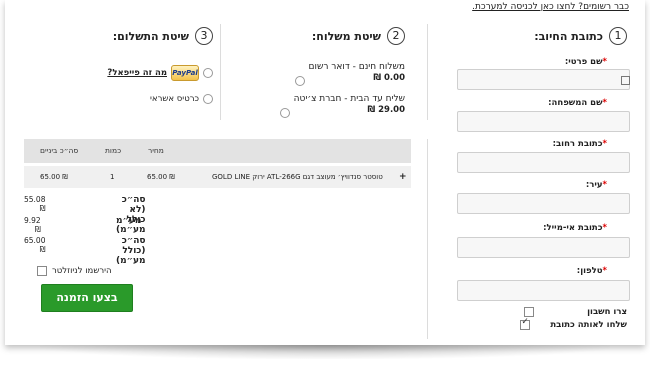 Image resolution: width=650 pixels, height=373 pixels. I want to click on shipping-option-courier: שליח עד הבית - חברת צ׳יטה 29.00 ₪, so click(342, 106).